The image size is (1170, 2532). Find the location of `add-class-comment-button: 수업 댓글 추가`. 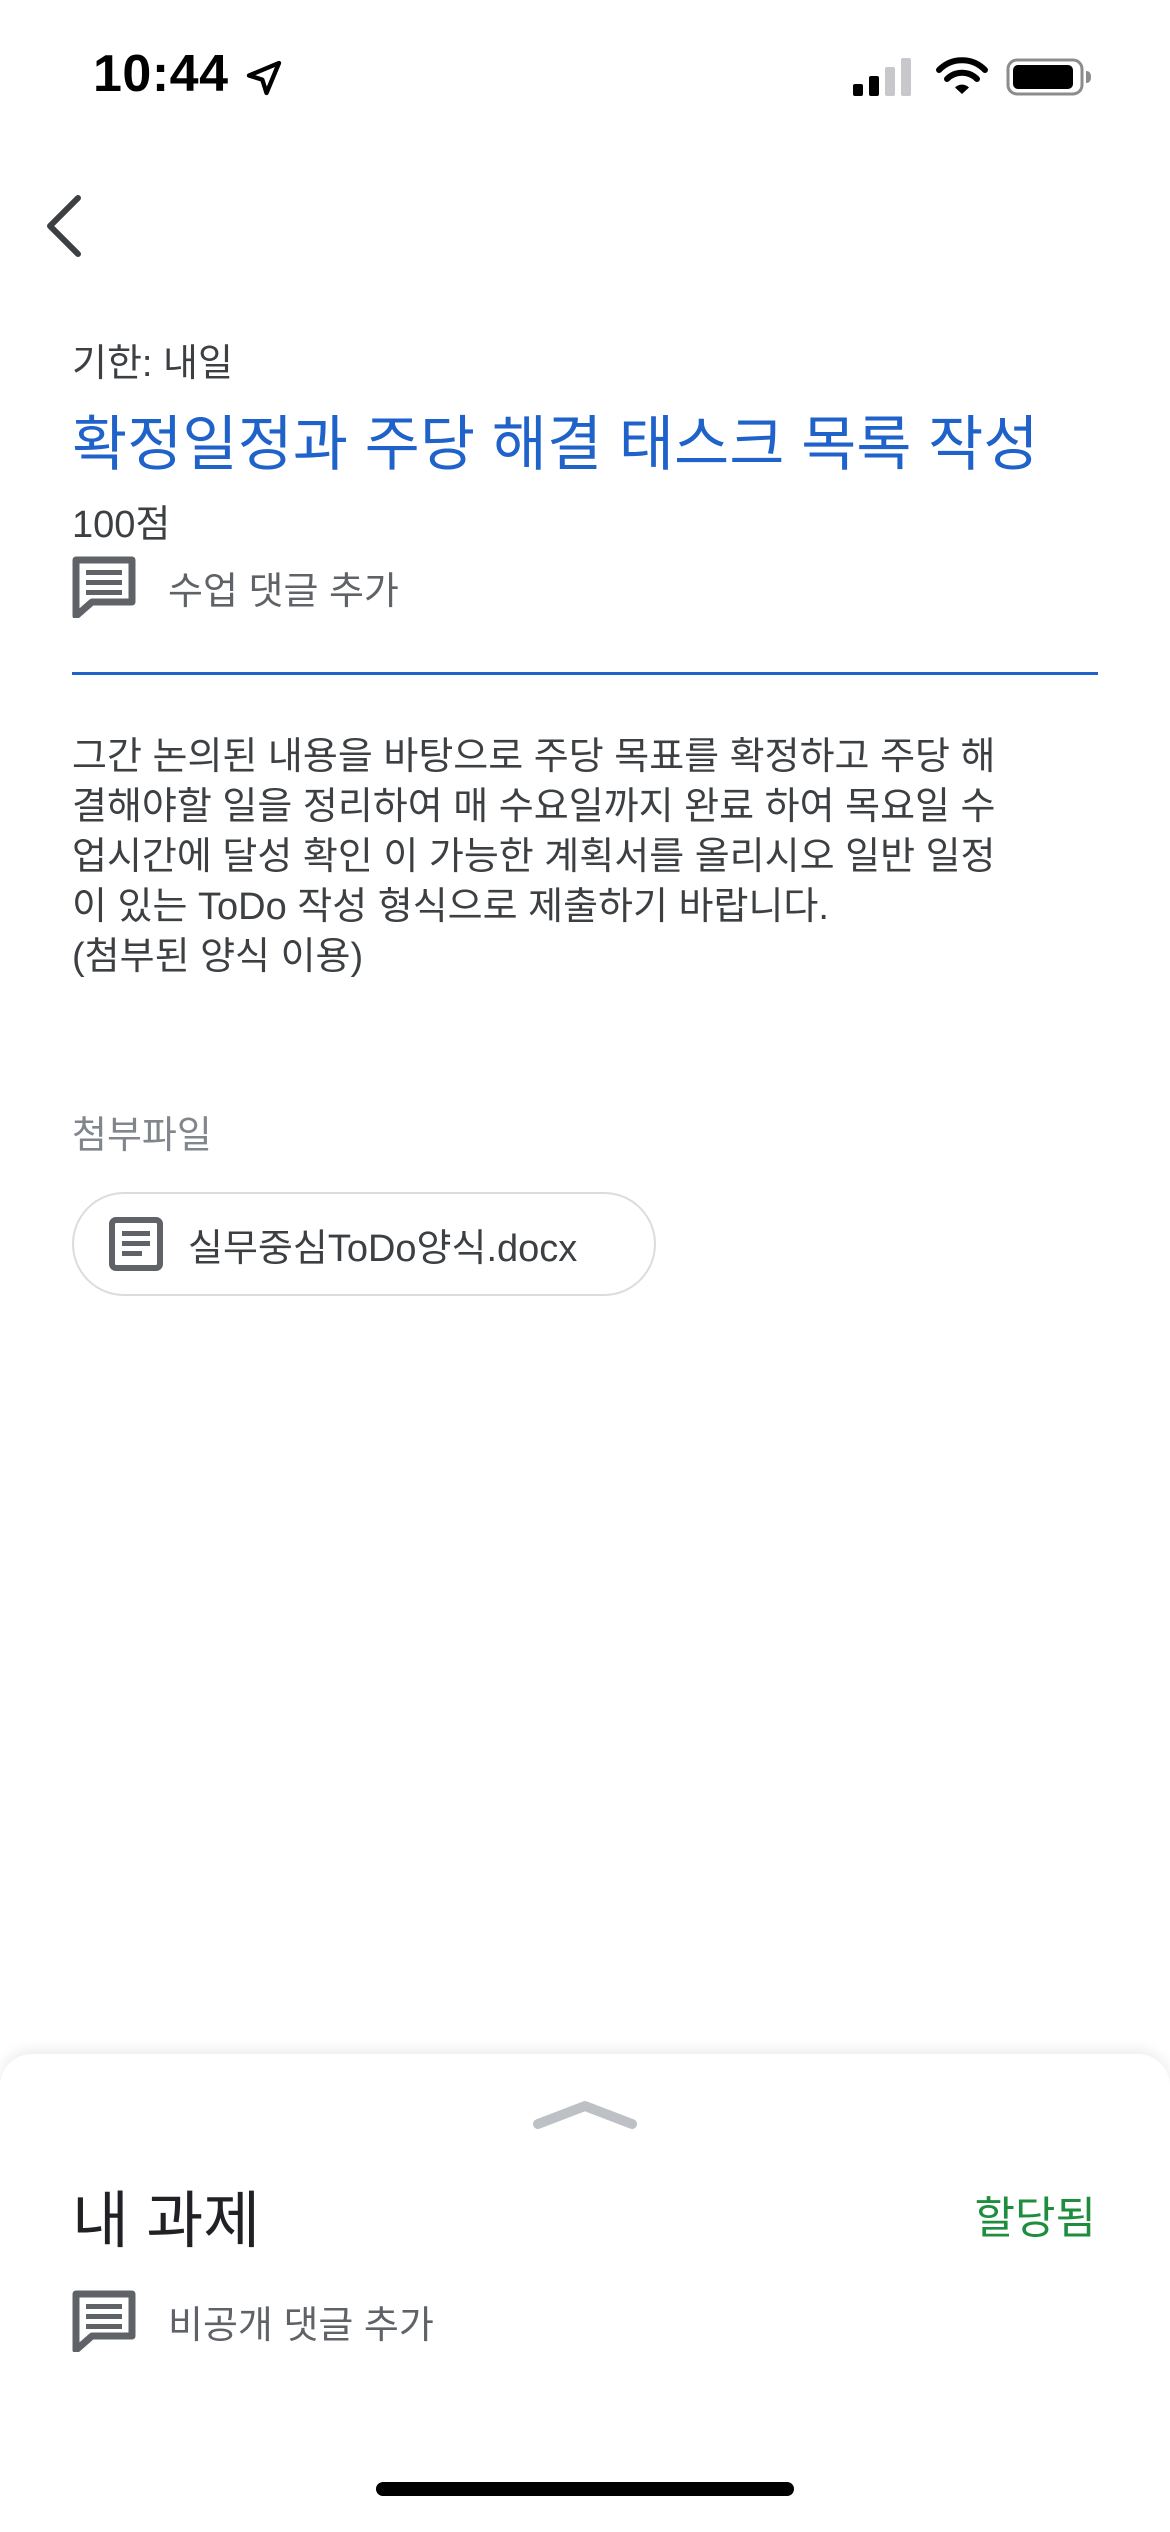

add-class-comment-button: 수업 댓글 추가 is located at coordinates (282, 587).